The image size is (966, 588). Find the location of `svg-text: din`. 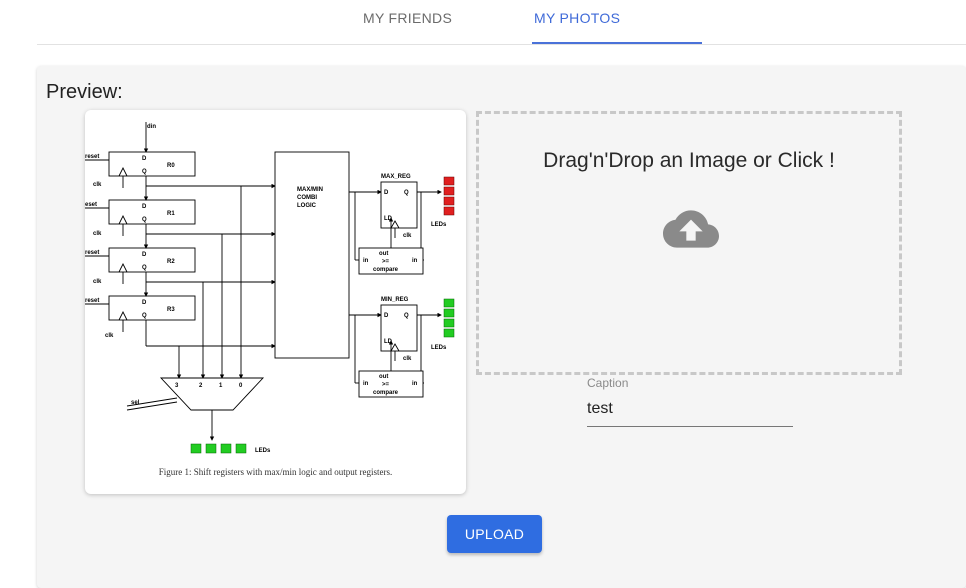

svg-text: din is located at coordinates (151, 127).